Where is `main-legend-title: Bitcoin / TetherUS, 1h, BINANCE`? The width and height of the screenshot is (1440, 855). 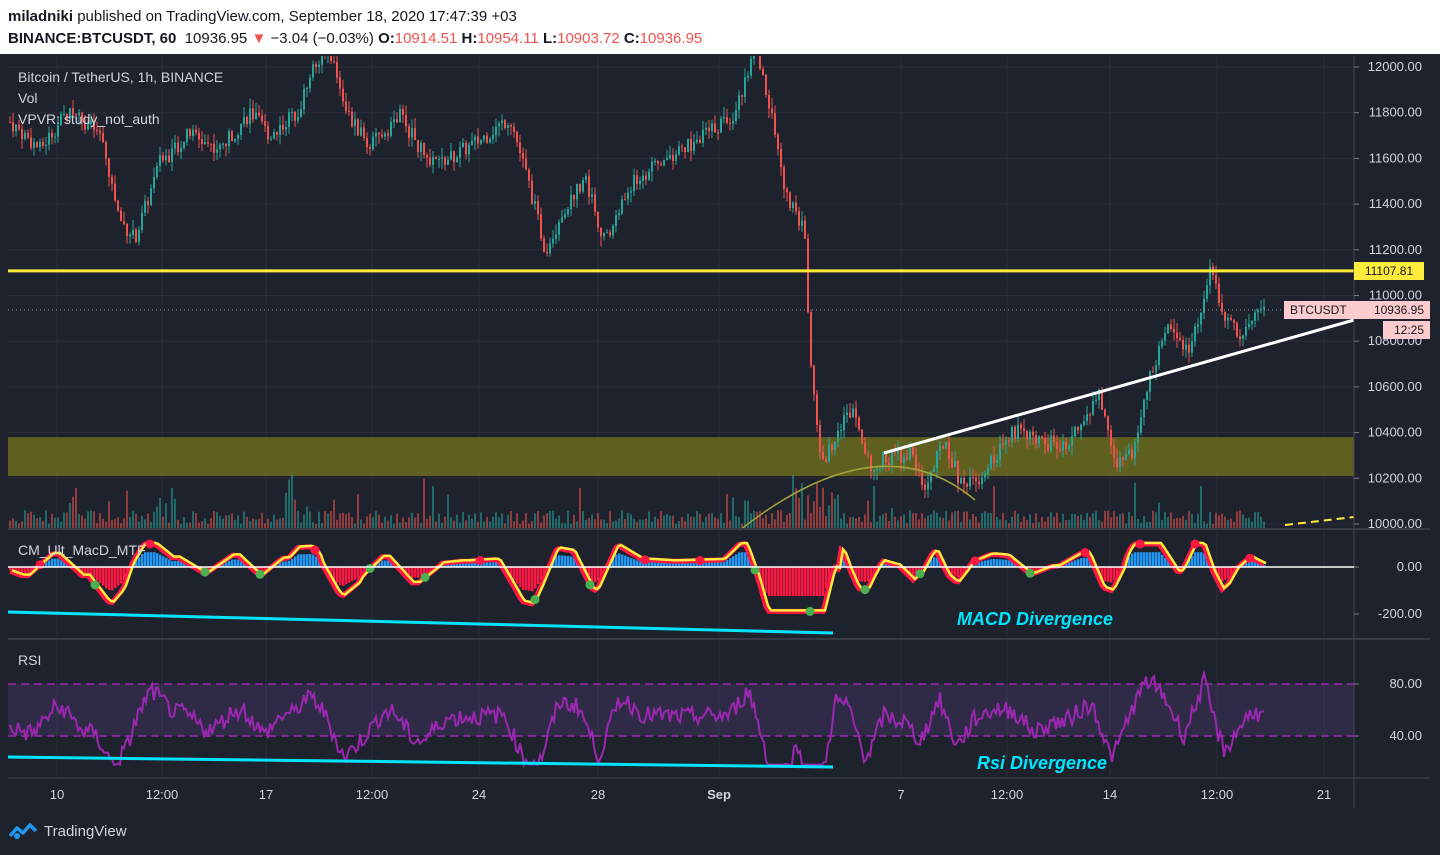
main-legend-title: Bitcoin / TetherUS, 1h, BINANCE is located at coordinates (120, 77).